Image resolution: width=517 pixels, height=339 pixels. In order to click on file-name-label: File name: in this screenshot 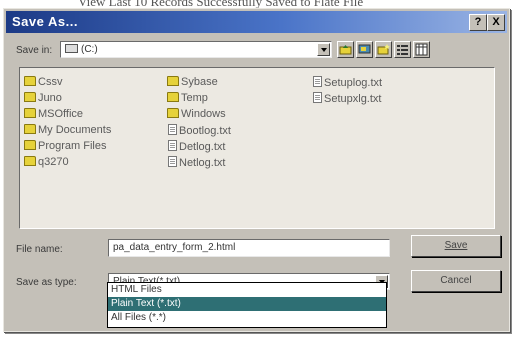, I will do `click(39, 249)`.